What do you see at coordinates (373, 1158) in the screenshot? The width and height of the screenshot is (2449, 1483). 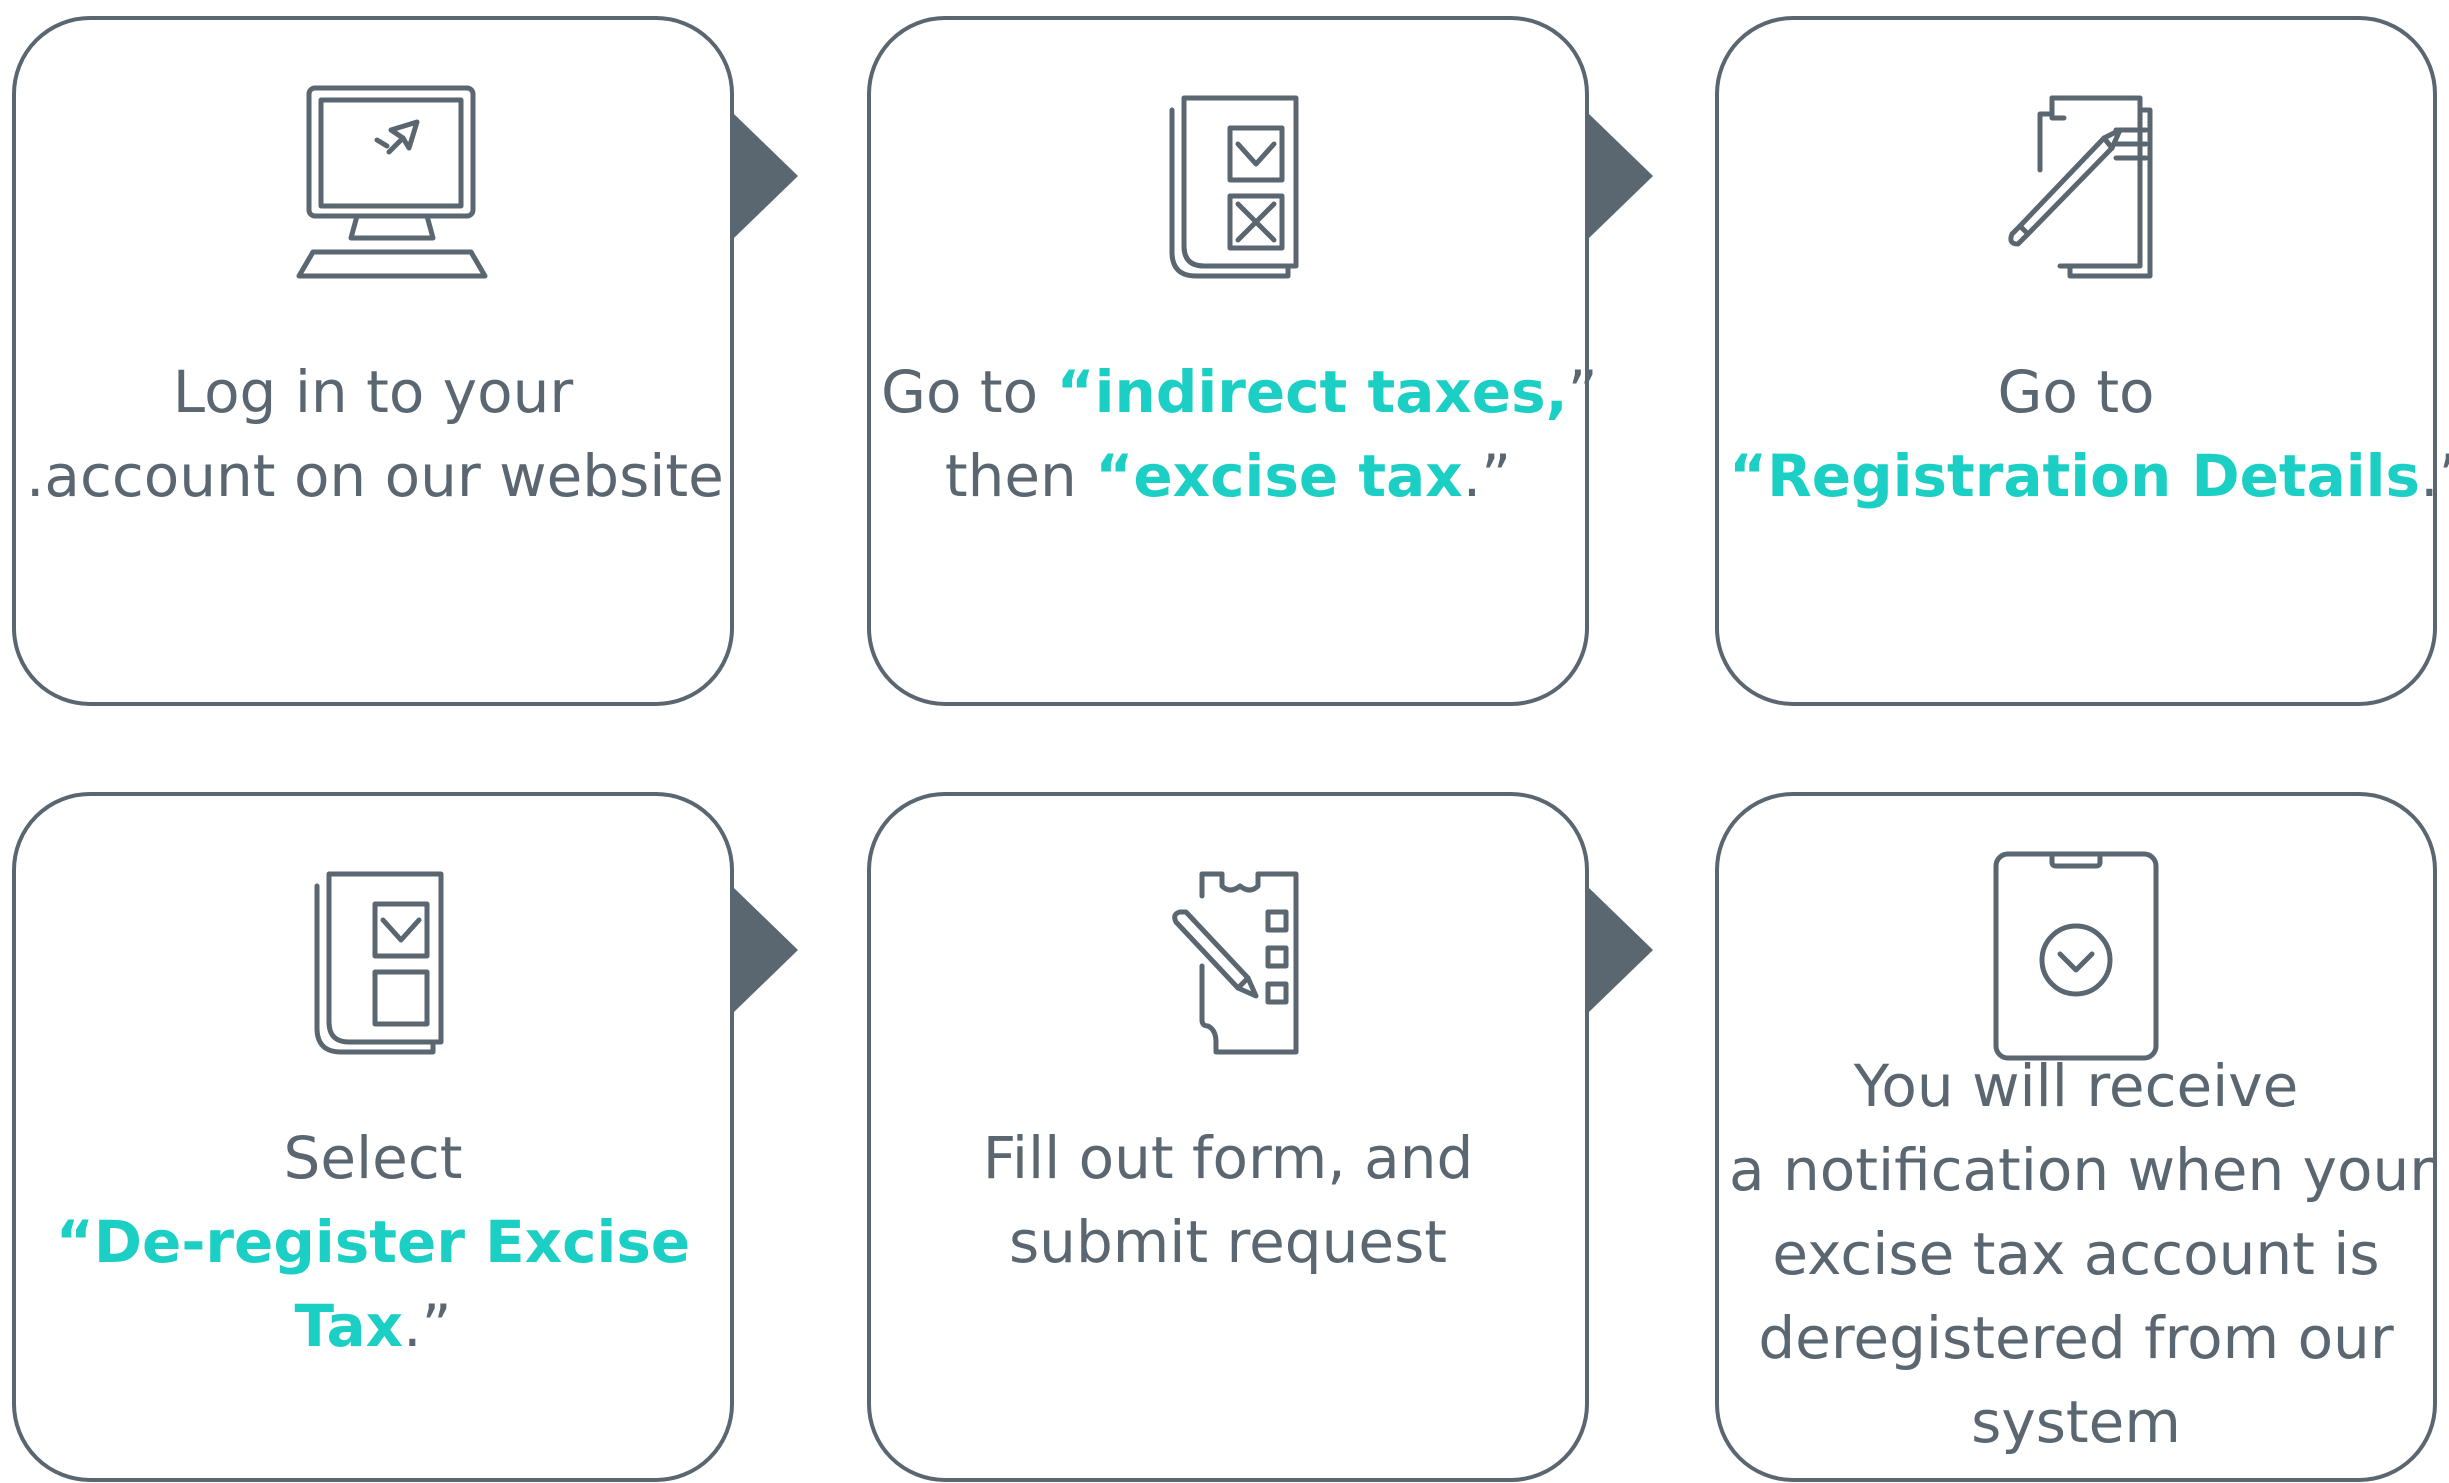 I see `step-text-line: Select` at bounding box center [373, 1158].